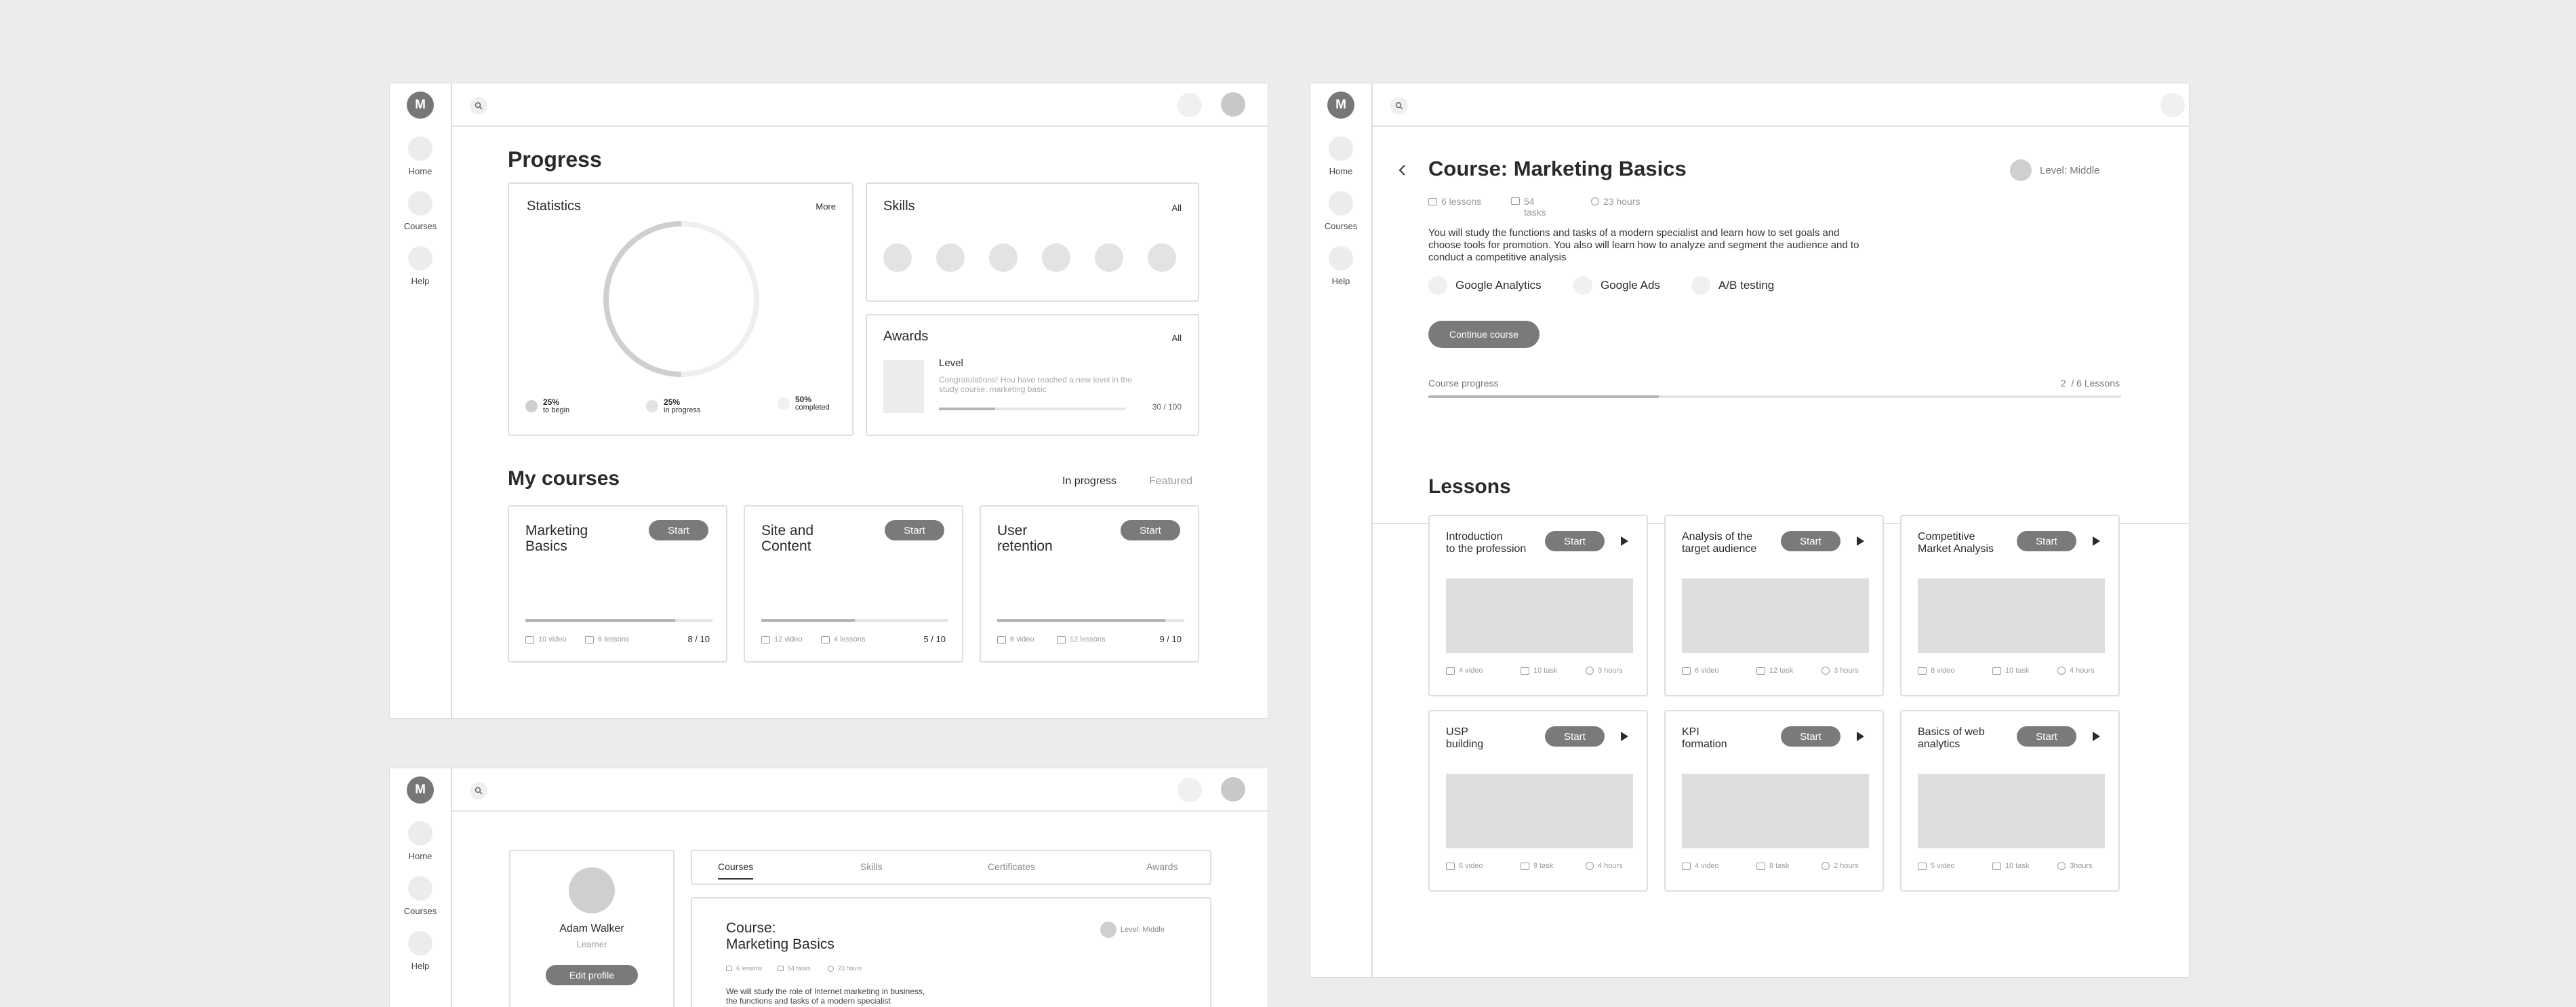  Describe the element at coordinates (1081, 639) in the screenshot. I see `course-lessons: 12 lessons` at that location.